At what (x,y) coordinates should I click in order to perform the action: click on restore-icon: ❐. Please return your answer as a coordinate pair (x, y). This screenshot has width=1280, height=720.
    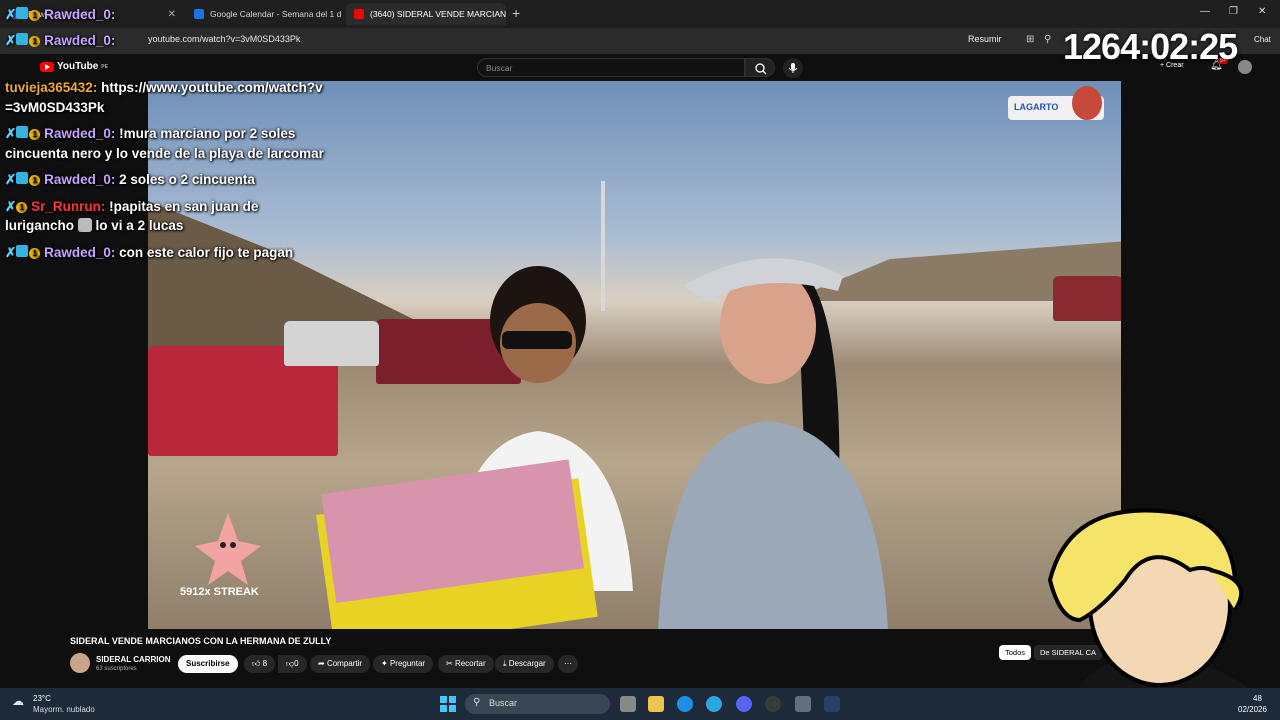
    Looking at the image, I should click on (1233, 11).